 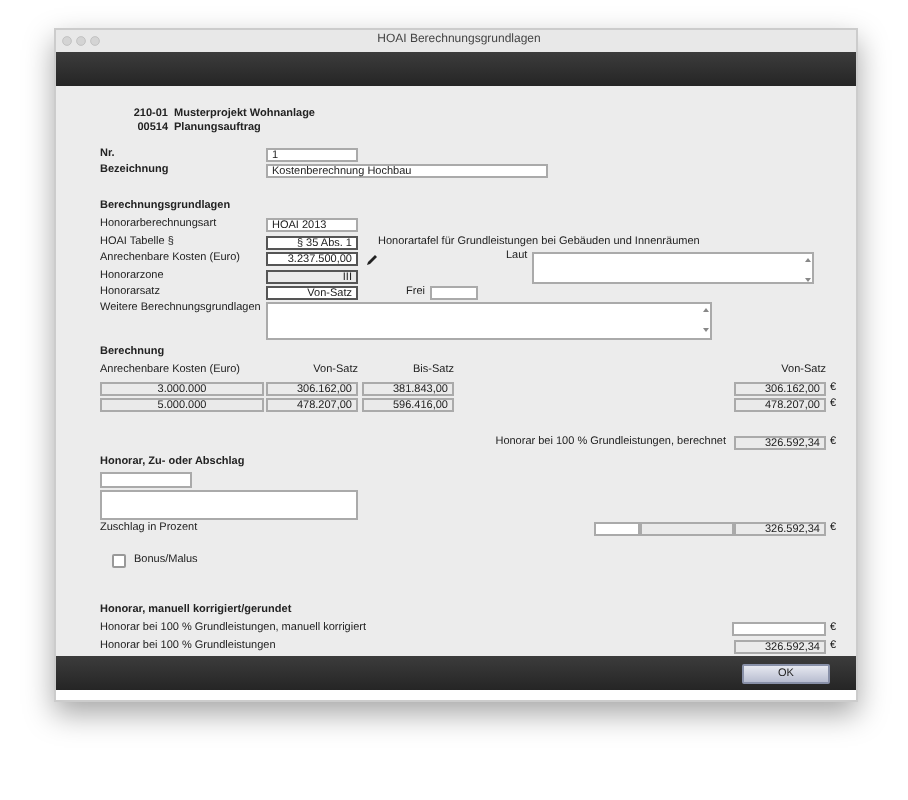 I want to click on input-field, so click(x=146, y=479).